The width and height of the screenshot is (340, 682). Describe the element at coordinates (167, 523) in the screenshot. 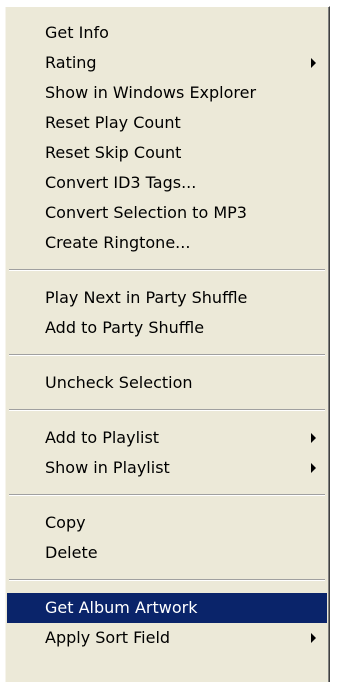

I see `menu-item-copy: Copy` at that location.